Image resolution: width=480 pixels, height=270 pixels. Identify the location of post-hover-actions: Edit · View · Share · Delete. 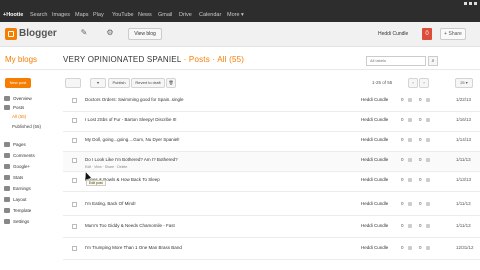
(106, 167).